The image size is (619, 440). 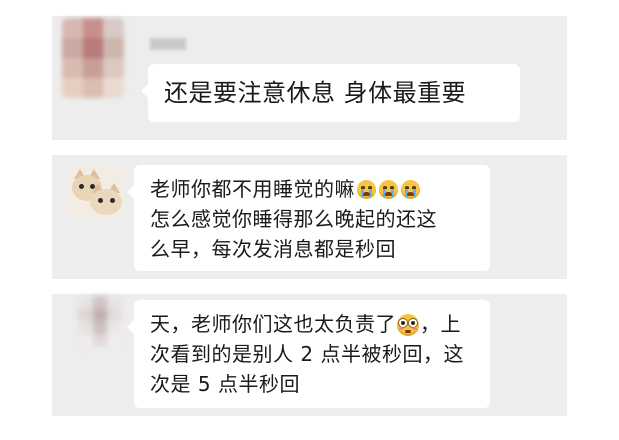 I want to click on message-text: 还是要注意休息 身体最重要, so click(x=315, y=93).